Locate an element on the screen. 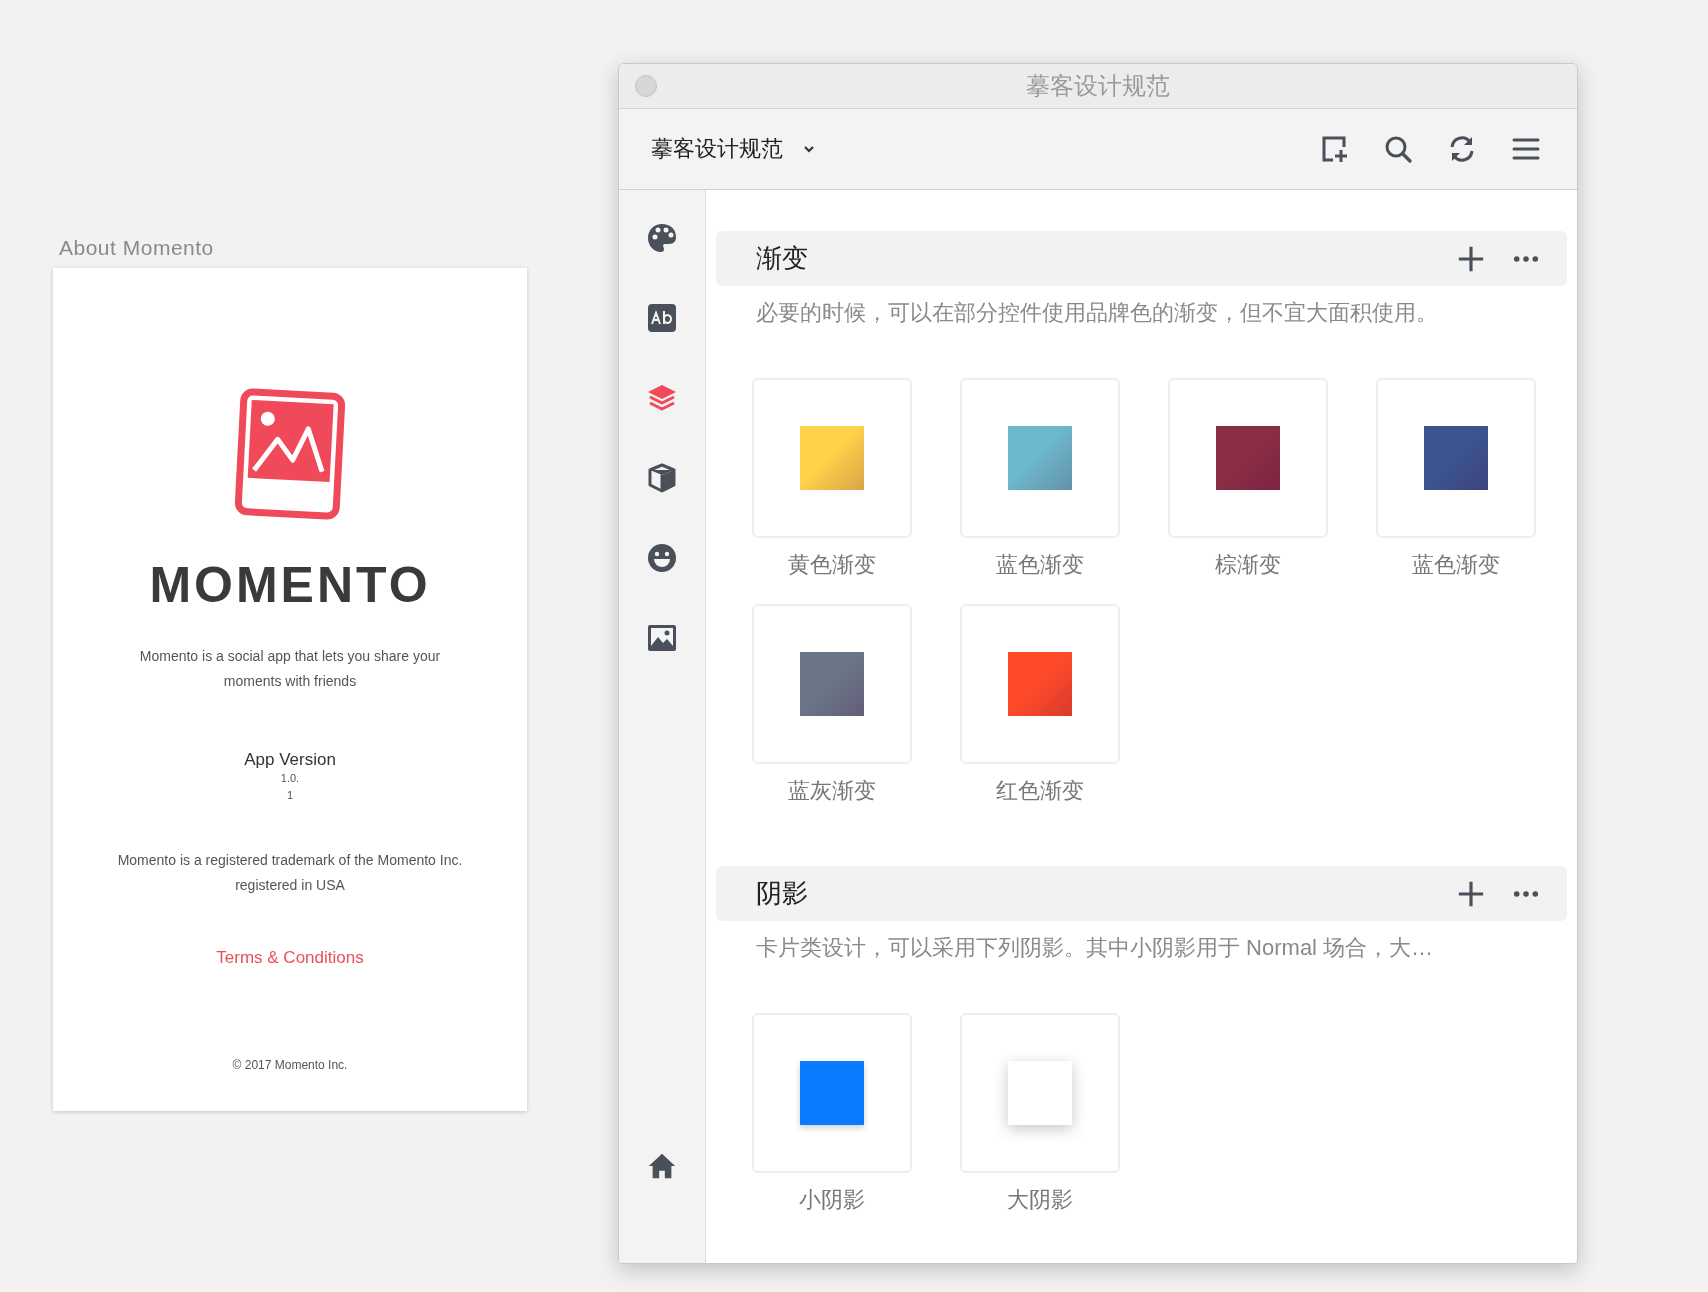 This screenshot has width=1708, height=1292. terms-link: Terms & Conditions is located at coordinates (290, 958).